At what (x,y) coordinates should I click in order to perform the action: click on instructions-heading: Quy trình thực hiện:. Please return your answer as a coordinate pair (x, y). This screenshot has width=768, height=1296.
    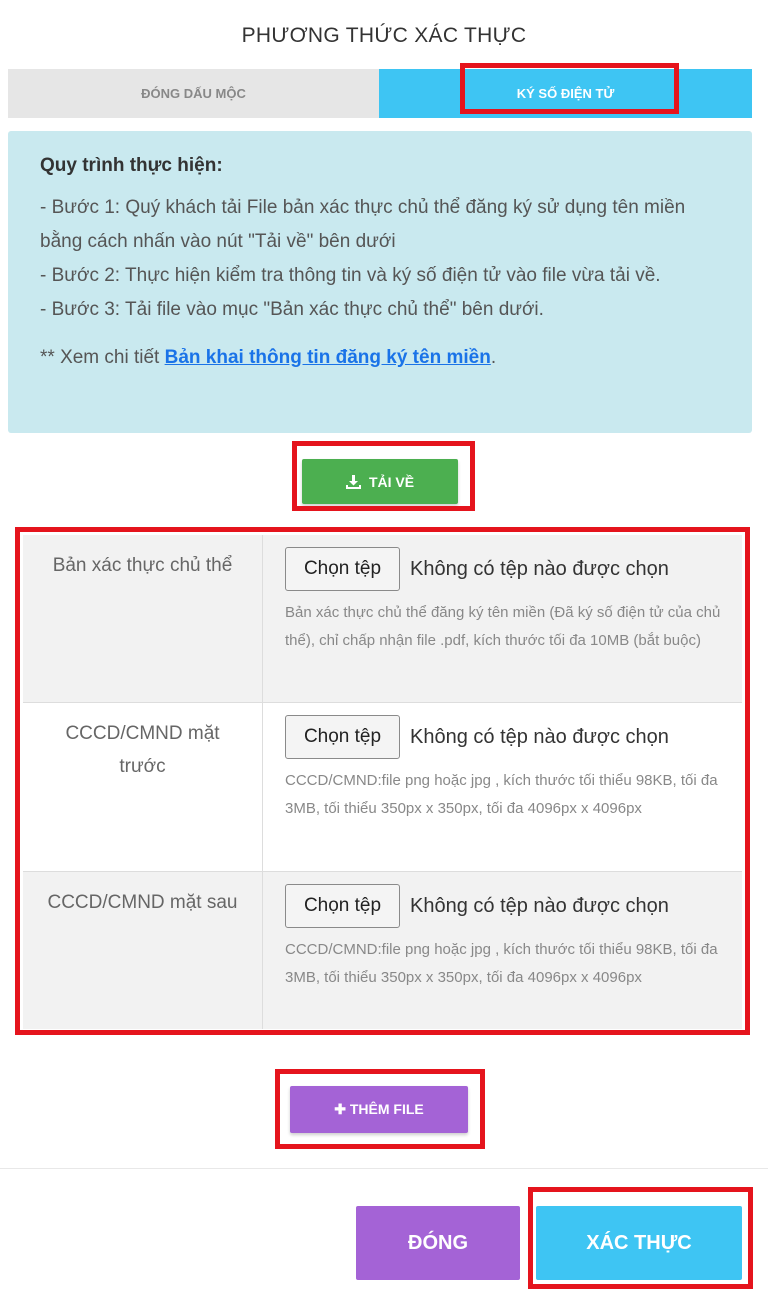
    Looking at the image, I should click on (131, 165).